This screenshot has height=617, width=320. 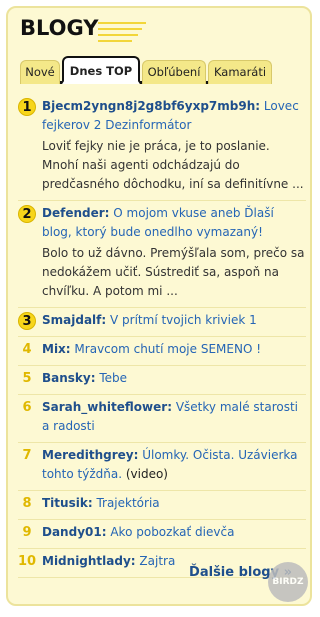 I want to click on rank-number: 6, so click(x=27, y=407).